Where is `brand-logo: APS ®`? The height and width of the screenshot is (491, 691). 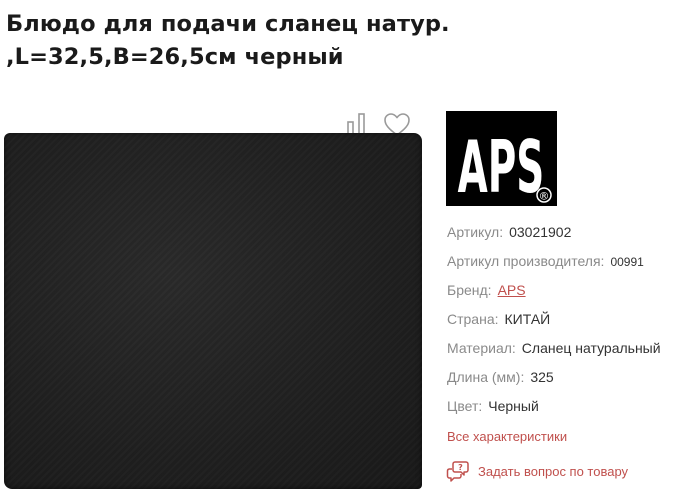 brand-logo: APS ® is located at coordinates (501, 160).